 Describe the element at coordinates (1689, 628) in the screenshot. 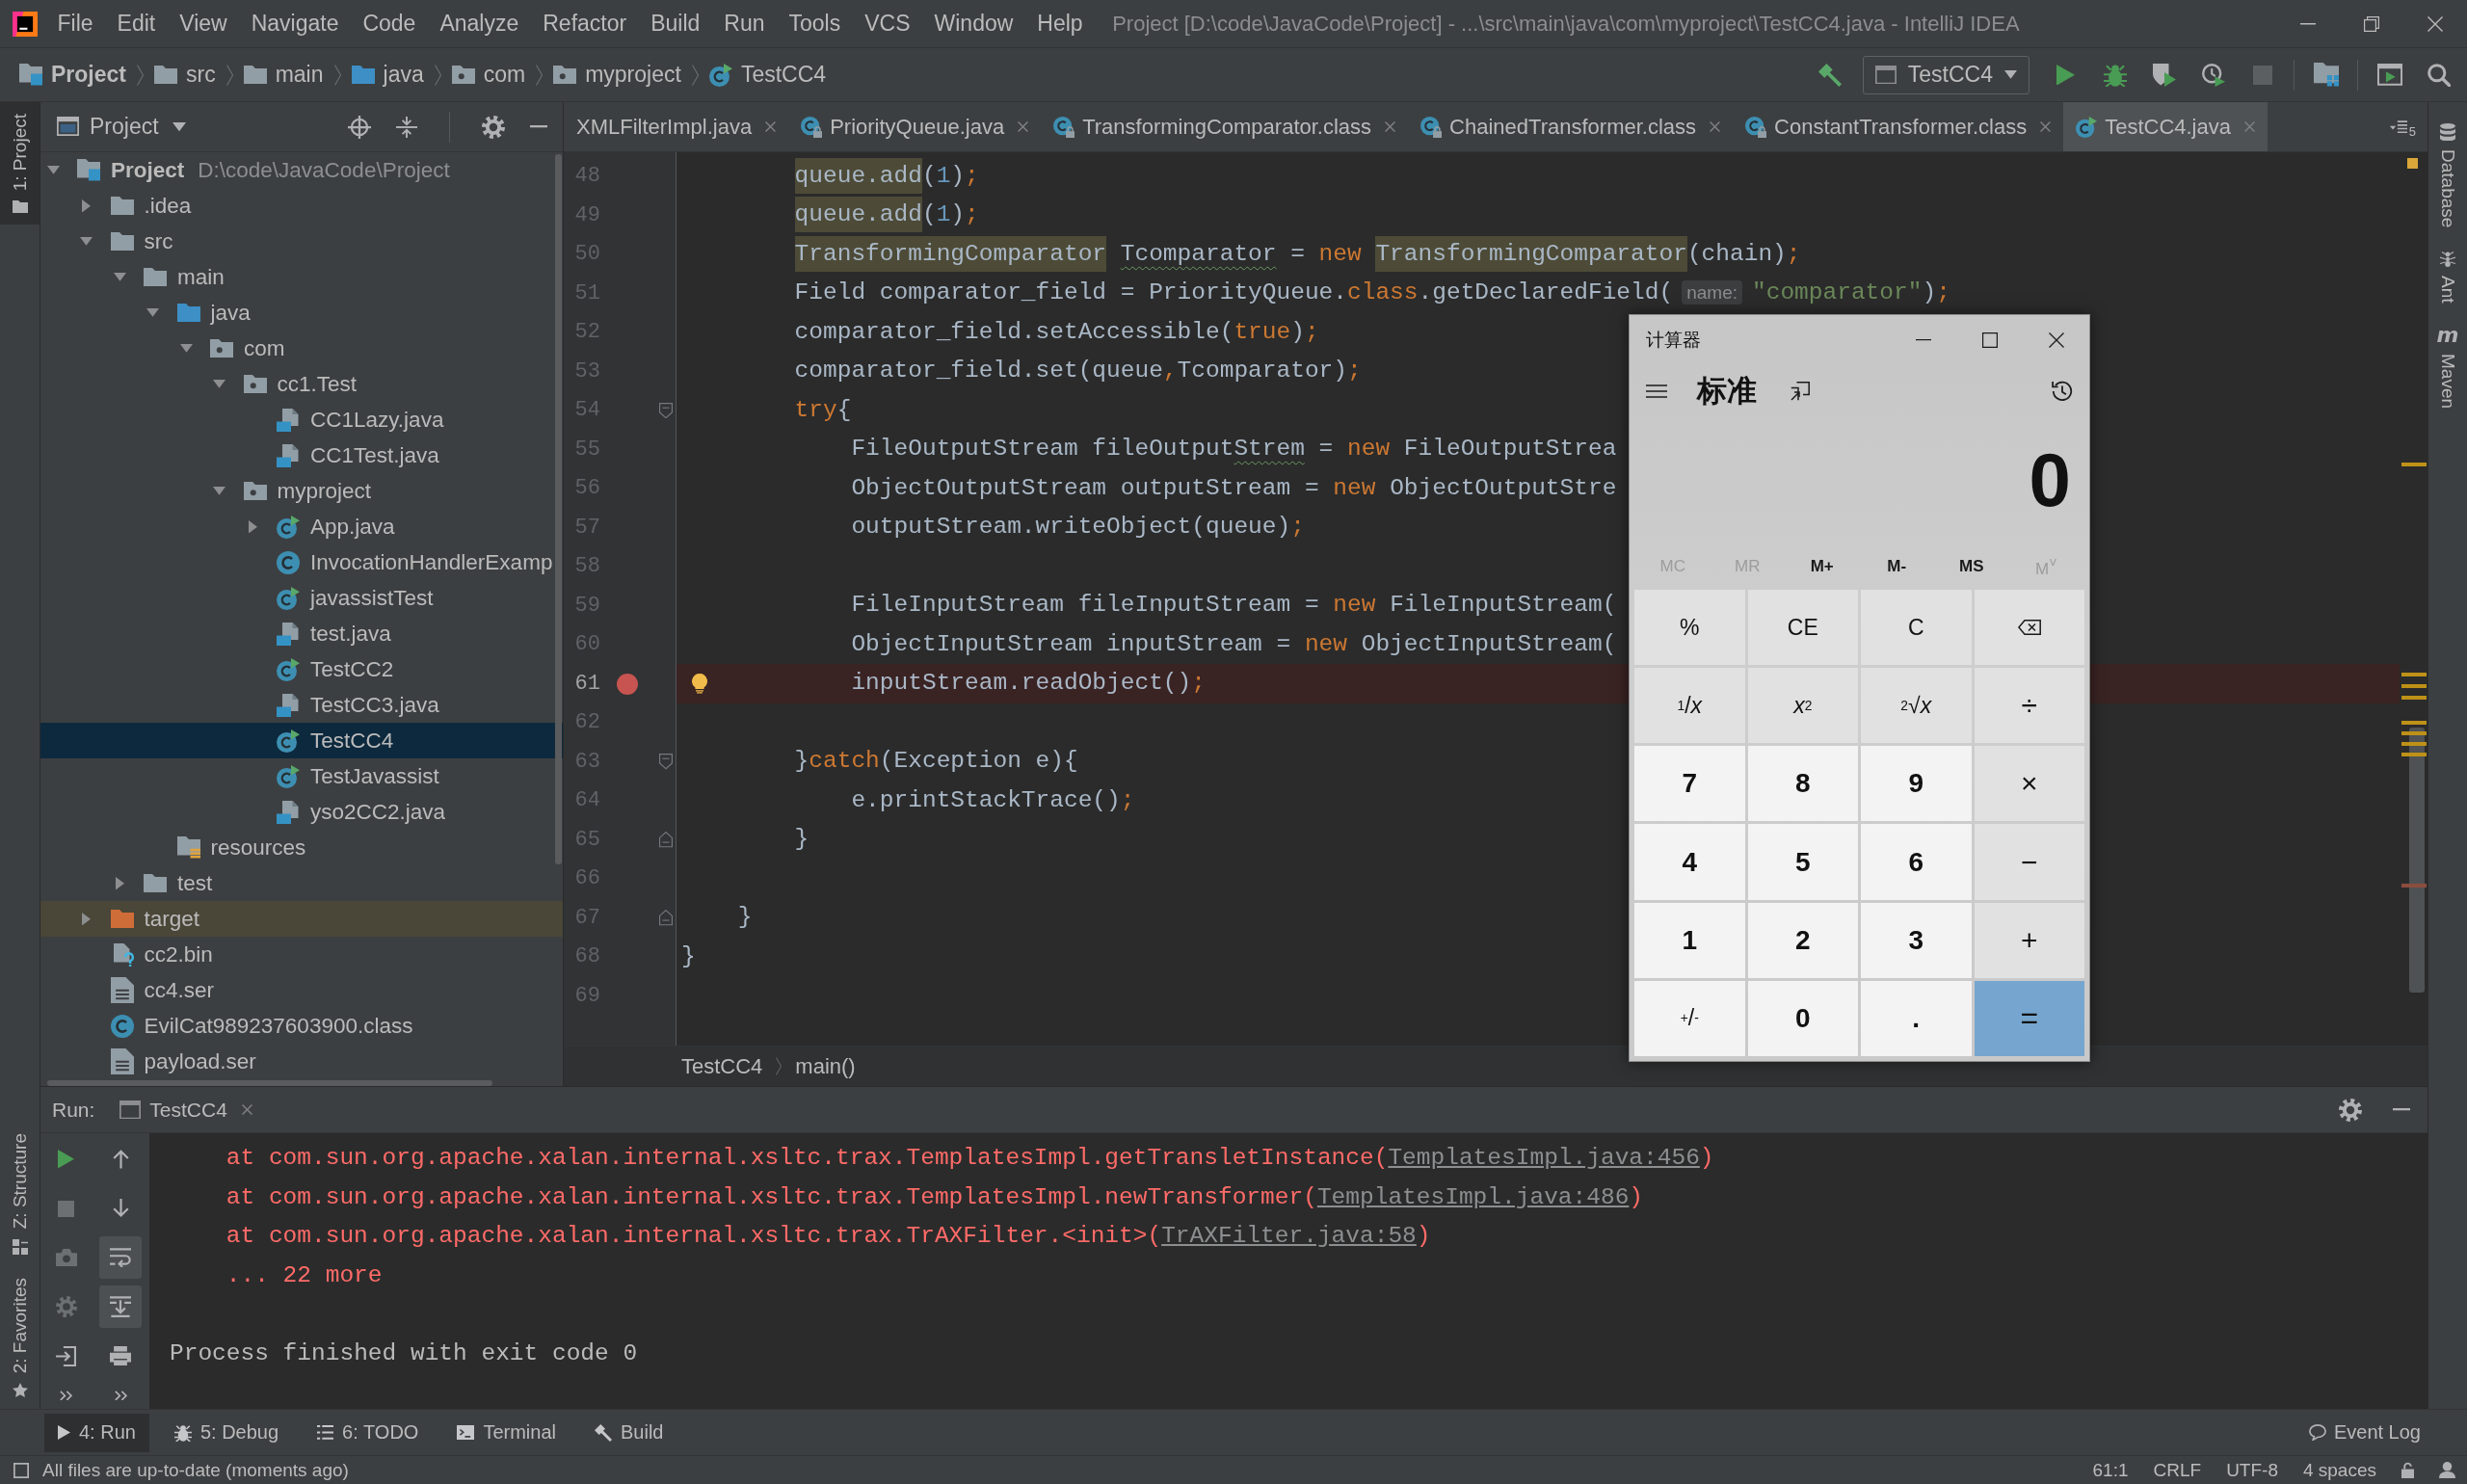

I see `calculator-key: %` at that location.